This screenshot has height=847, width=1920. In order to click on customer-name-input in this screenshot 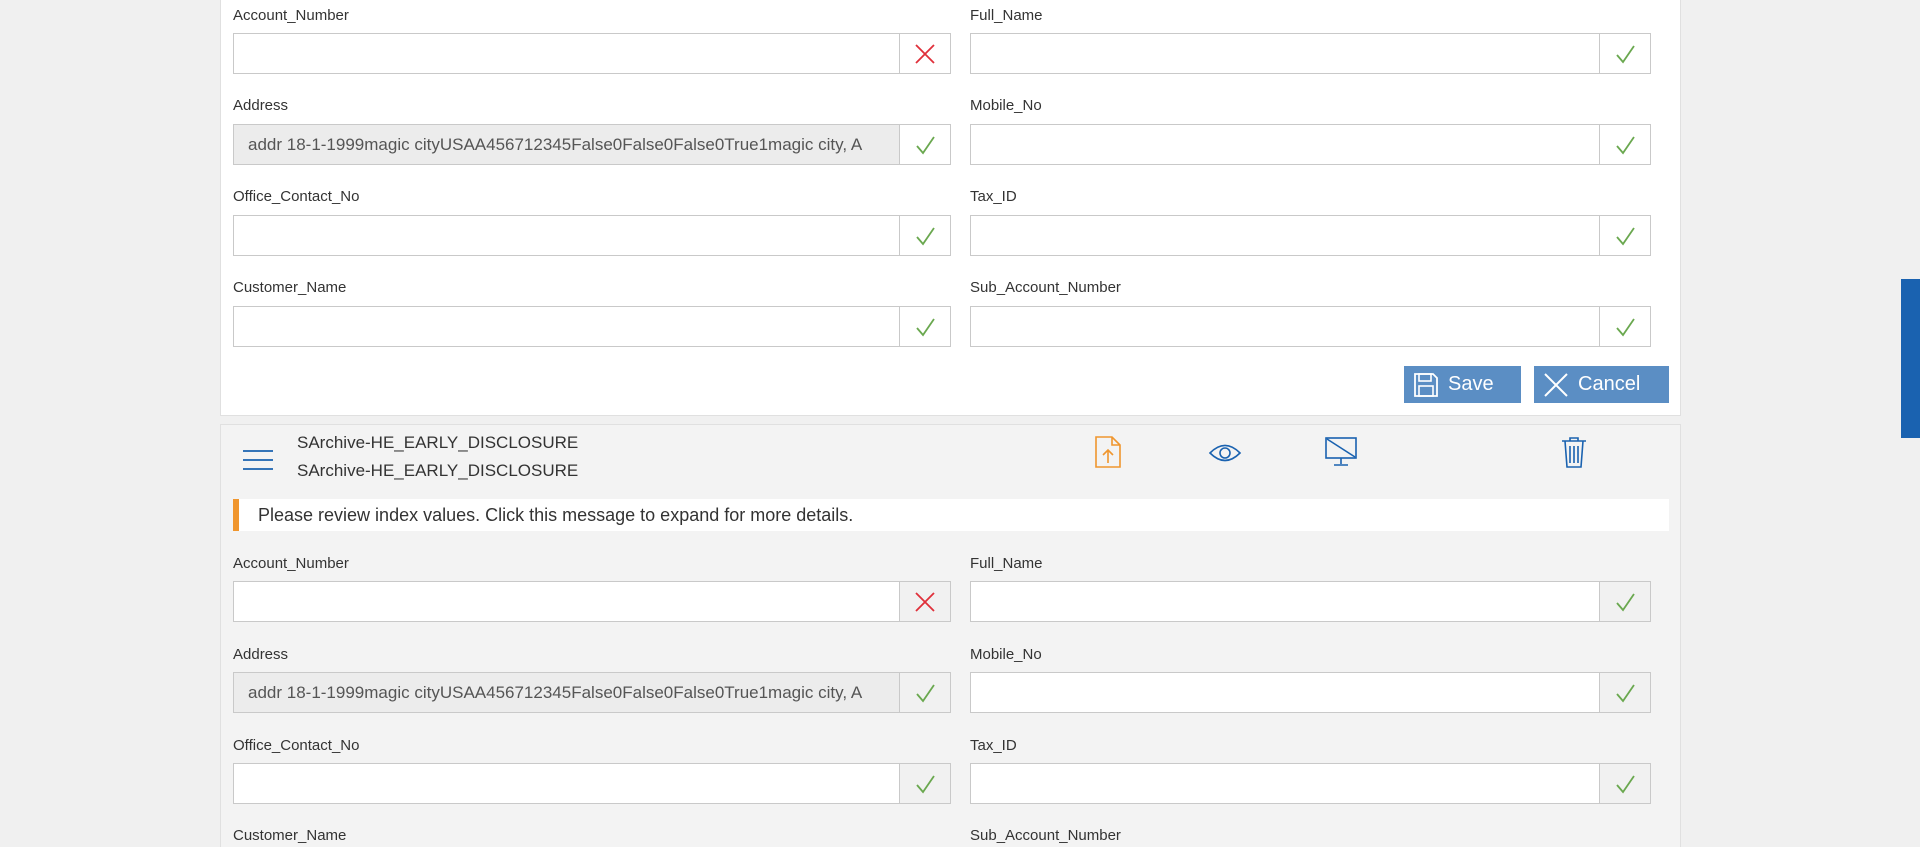, I will do `click(566, 326)`.